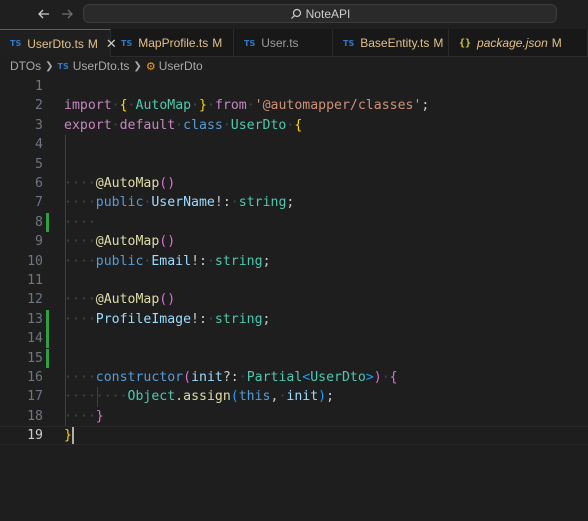 This screenshot has height=521, width=588. I want to click on code-line: 3 export·default·class·UserDto·{, so click(294, 125).